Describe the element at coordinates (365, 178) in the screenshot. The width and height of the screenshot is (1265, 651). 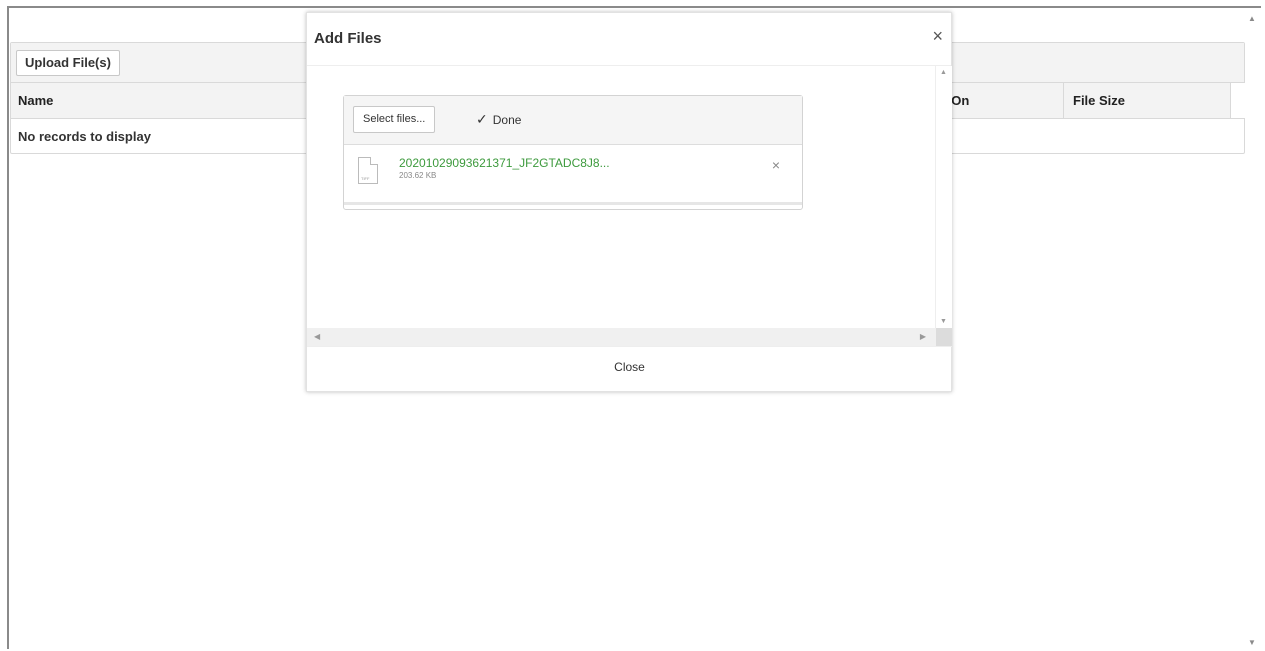
I see `file-extension: TIFF` at that location.